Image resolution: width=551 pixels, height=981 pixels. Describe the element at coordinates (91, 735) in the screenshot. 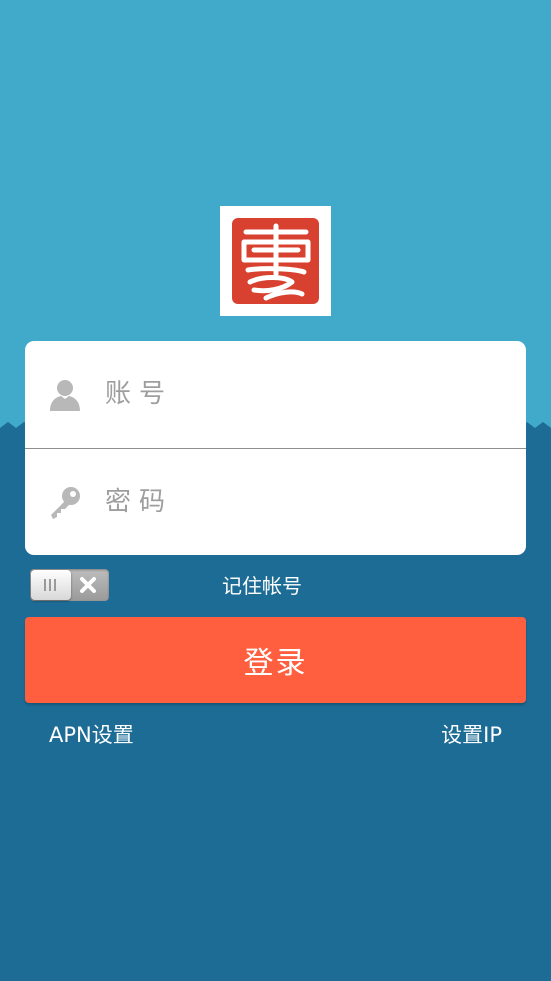

I see `apn-settings-link: APN设置` at that location.